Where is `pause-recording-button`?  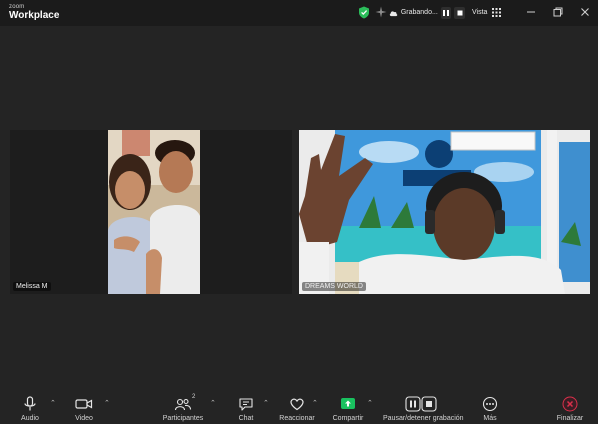
pause-recording-button is located at coordinates (446, 12).